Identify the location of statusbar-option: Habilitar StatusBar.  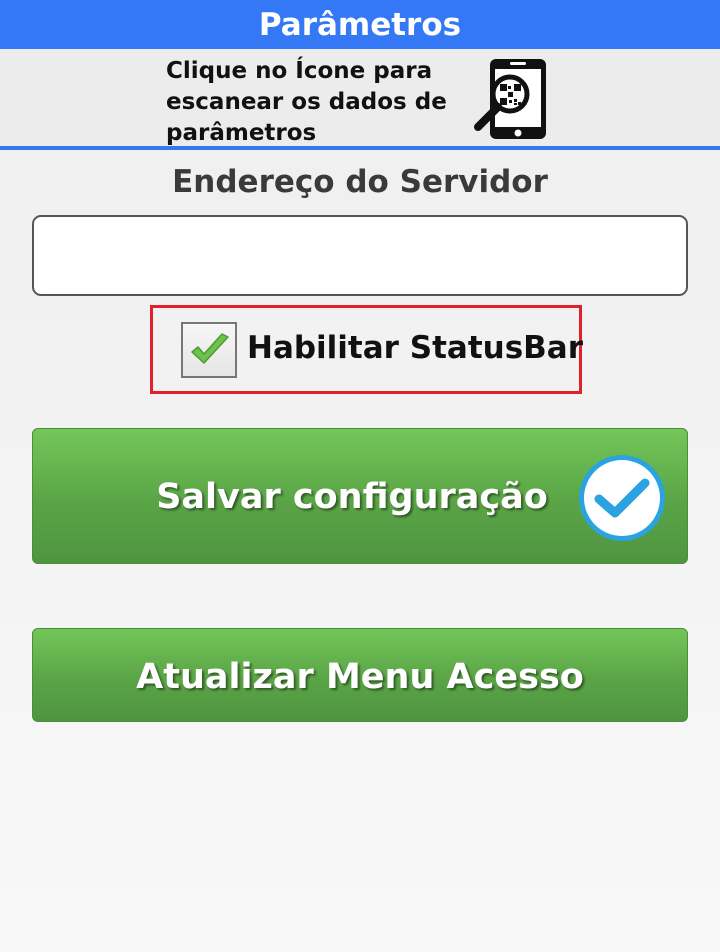
(366, 349).